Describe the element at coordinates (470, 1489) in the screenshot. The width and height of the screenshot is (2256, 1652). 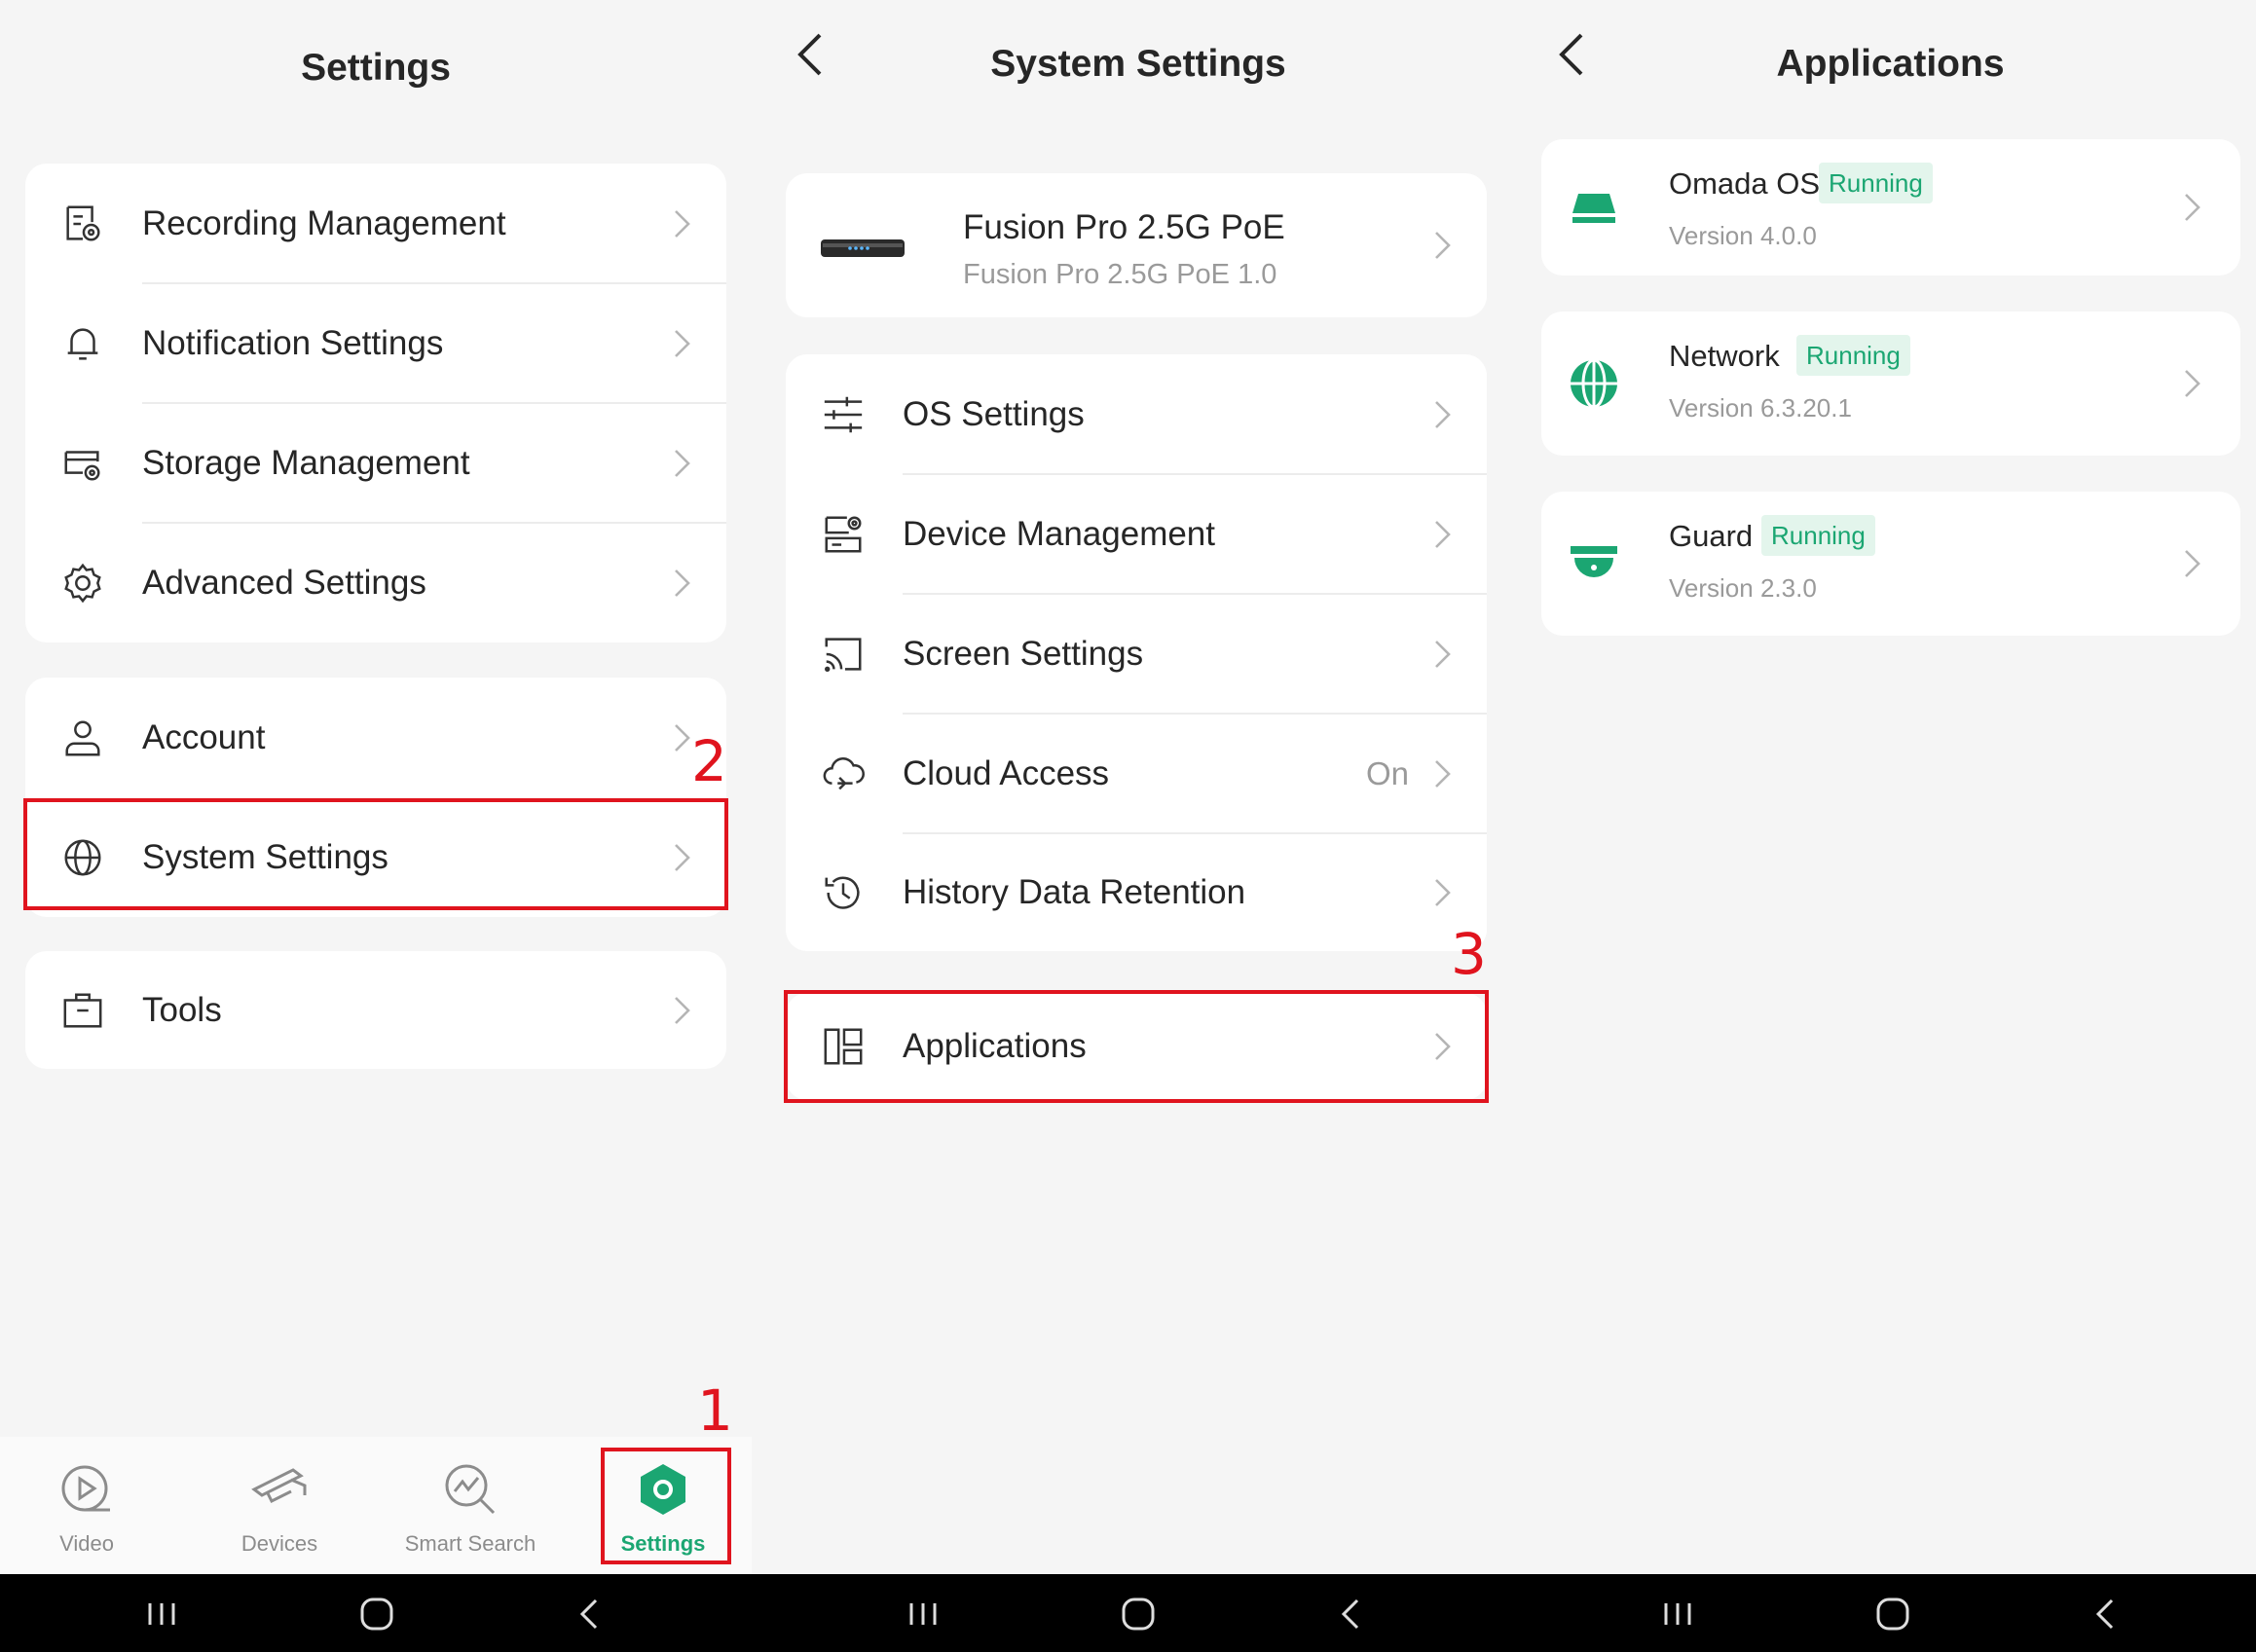
I see `smart-search-icon` at that location.